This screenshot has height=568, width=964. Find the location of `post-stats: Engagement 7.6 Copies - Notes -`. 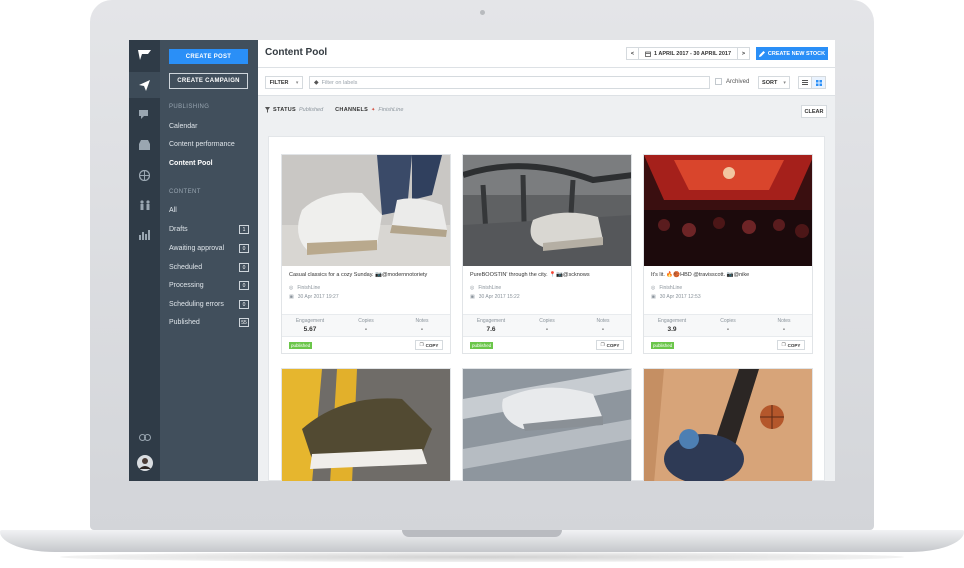

post-stats: Engagement 7.6 Copies - Notes - is located at coordinates (547, 325).